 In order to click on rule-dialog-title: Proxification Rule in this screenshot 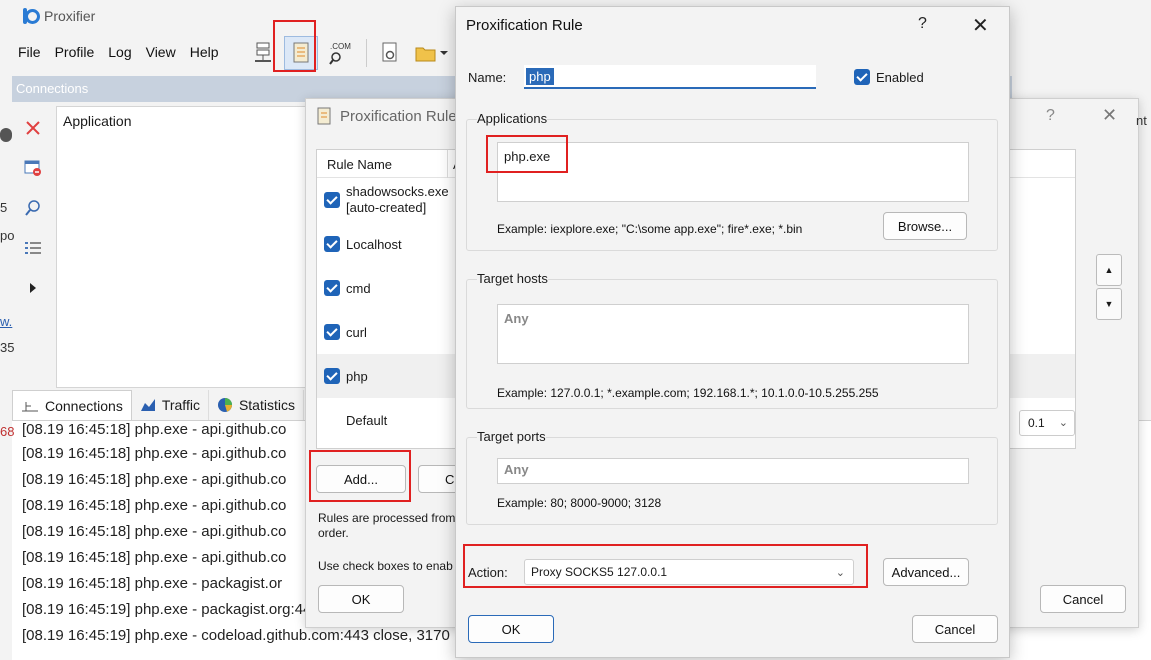, I will do `click(524, 25)`.